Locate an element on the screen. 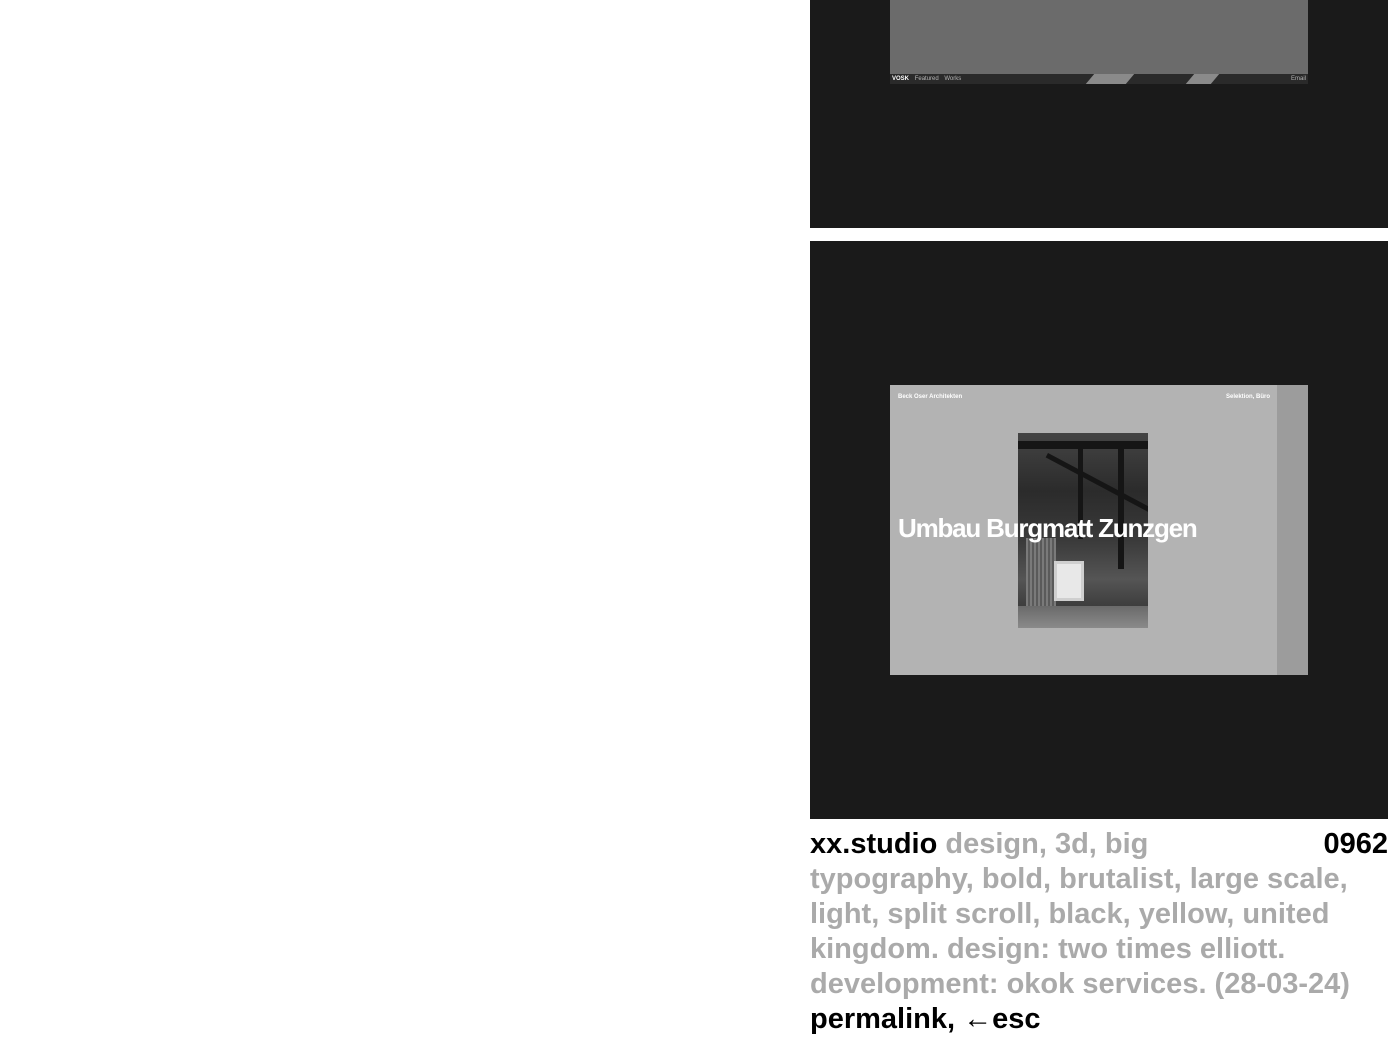  screenshot-nav-works: Works is located at coordinates (953, 79).